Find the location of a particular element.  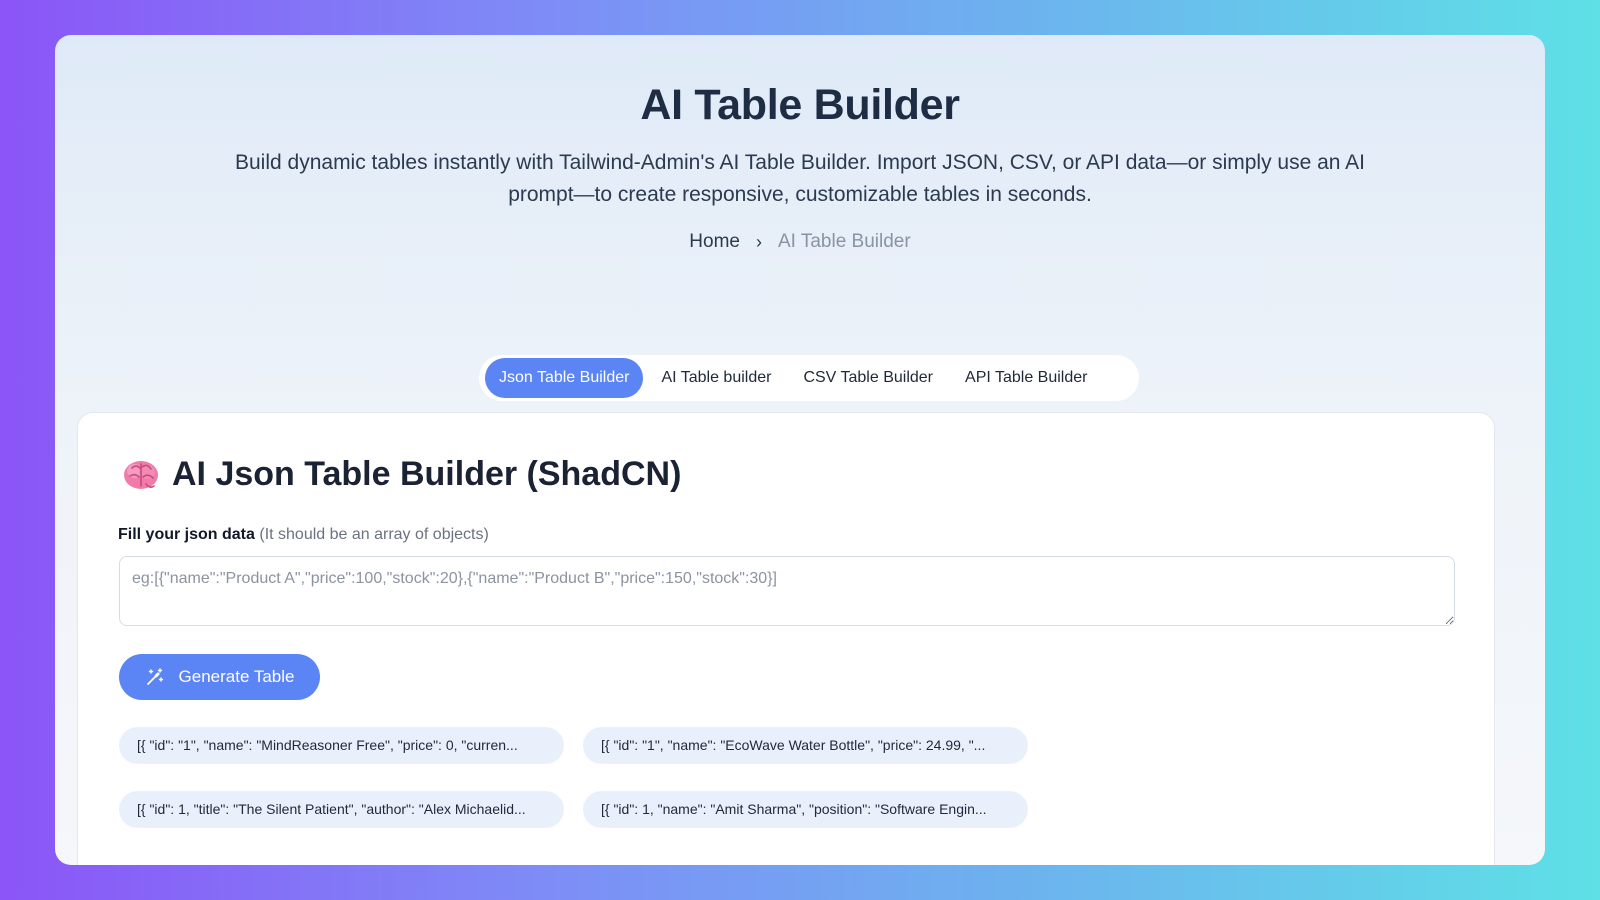

card-title-text: AI Json Table Builder (ShadCN) is located at coordinates (427, 474).